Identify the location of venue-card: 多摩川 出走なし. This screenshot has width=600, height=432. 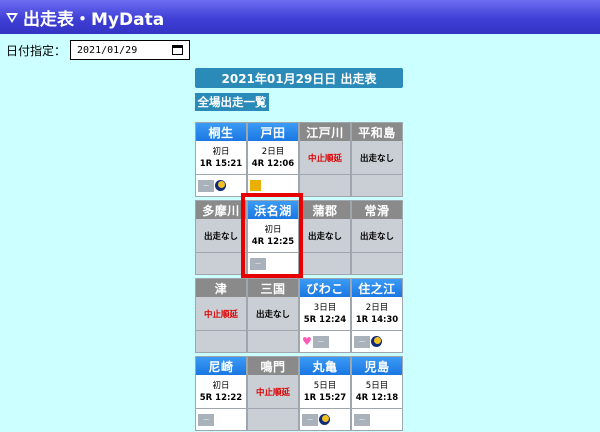
(221, 237).